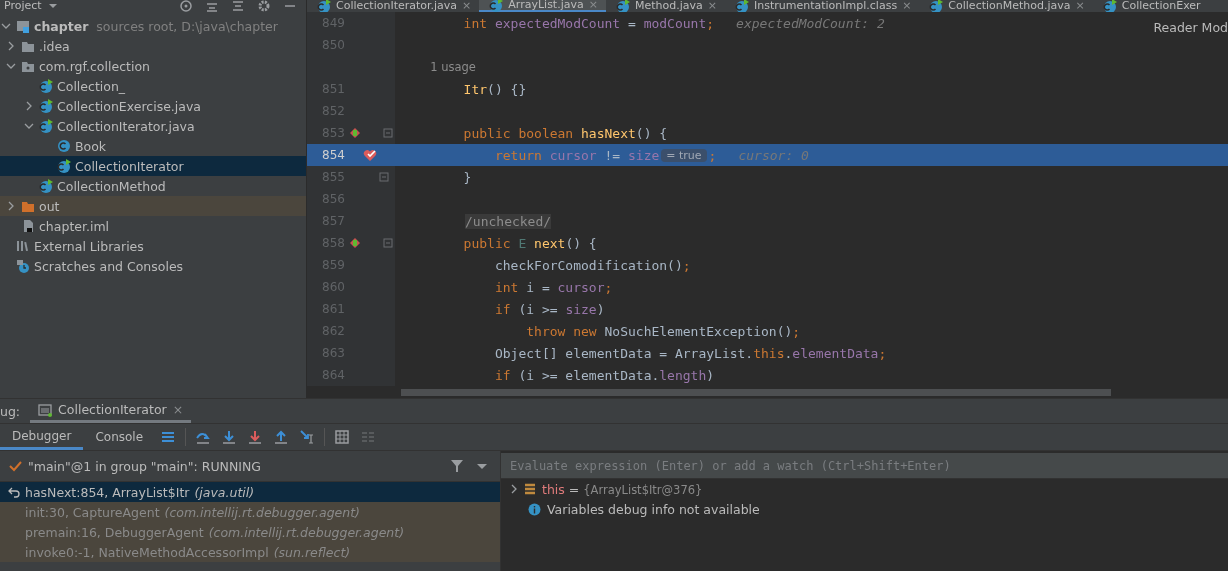 The width and height of the screenshot is (1228, 571). I want to click on tree-item: CollectionExercise.java, so click(153, 106).